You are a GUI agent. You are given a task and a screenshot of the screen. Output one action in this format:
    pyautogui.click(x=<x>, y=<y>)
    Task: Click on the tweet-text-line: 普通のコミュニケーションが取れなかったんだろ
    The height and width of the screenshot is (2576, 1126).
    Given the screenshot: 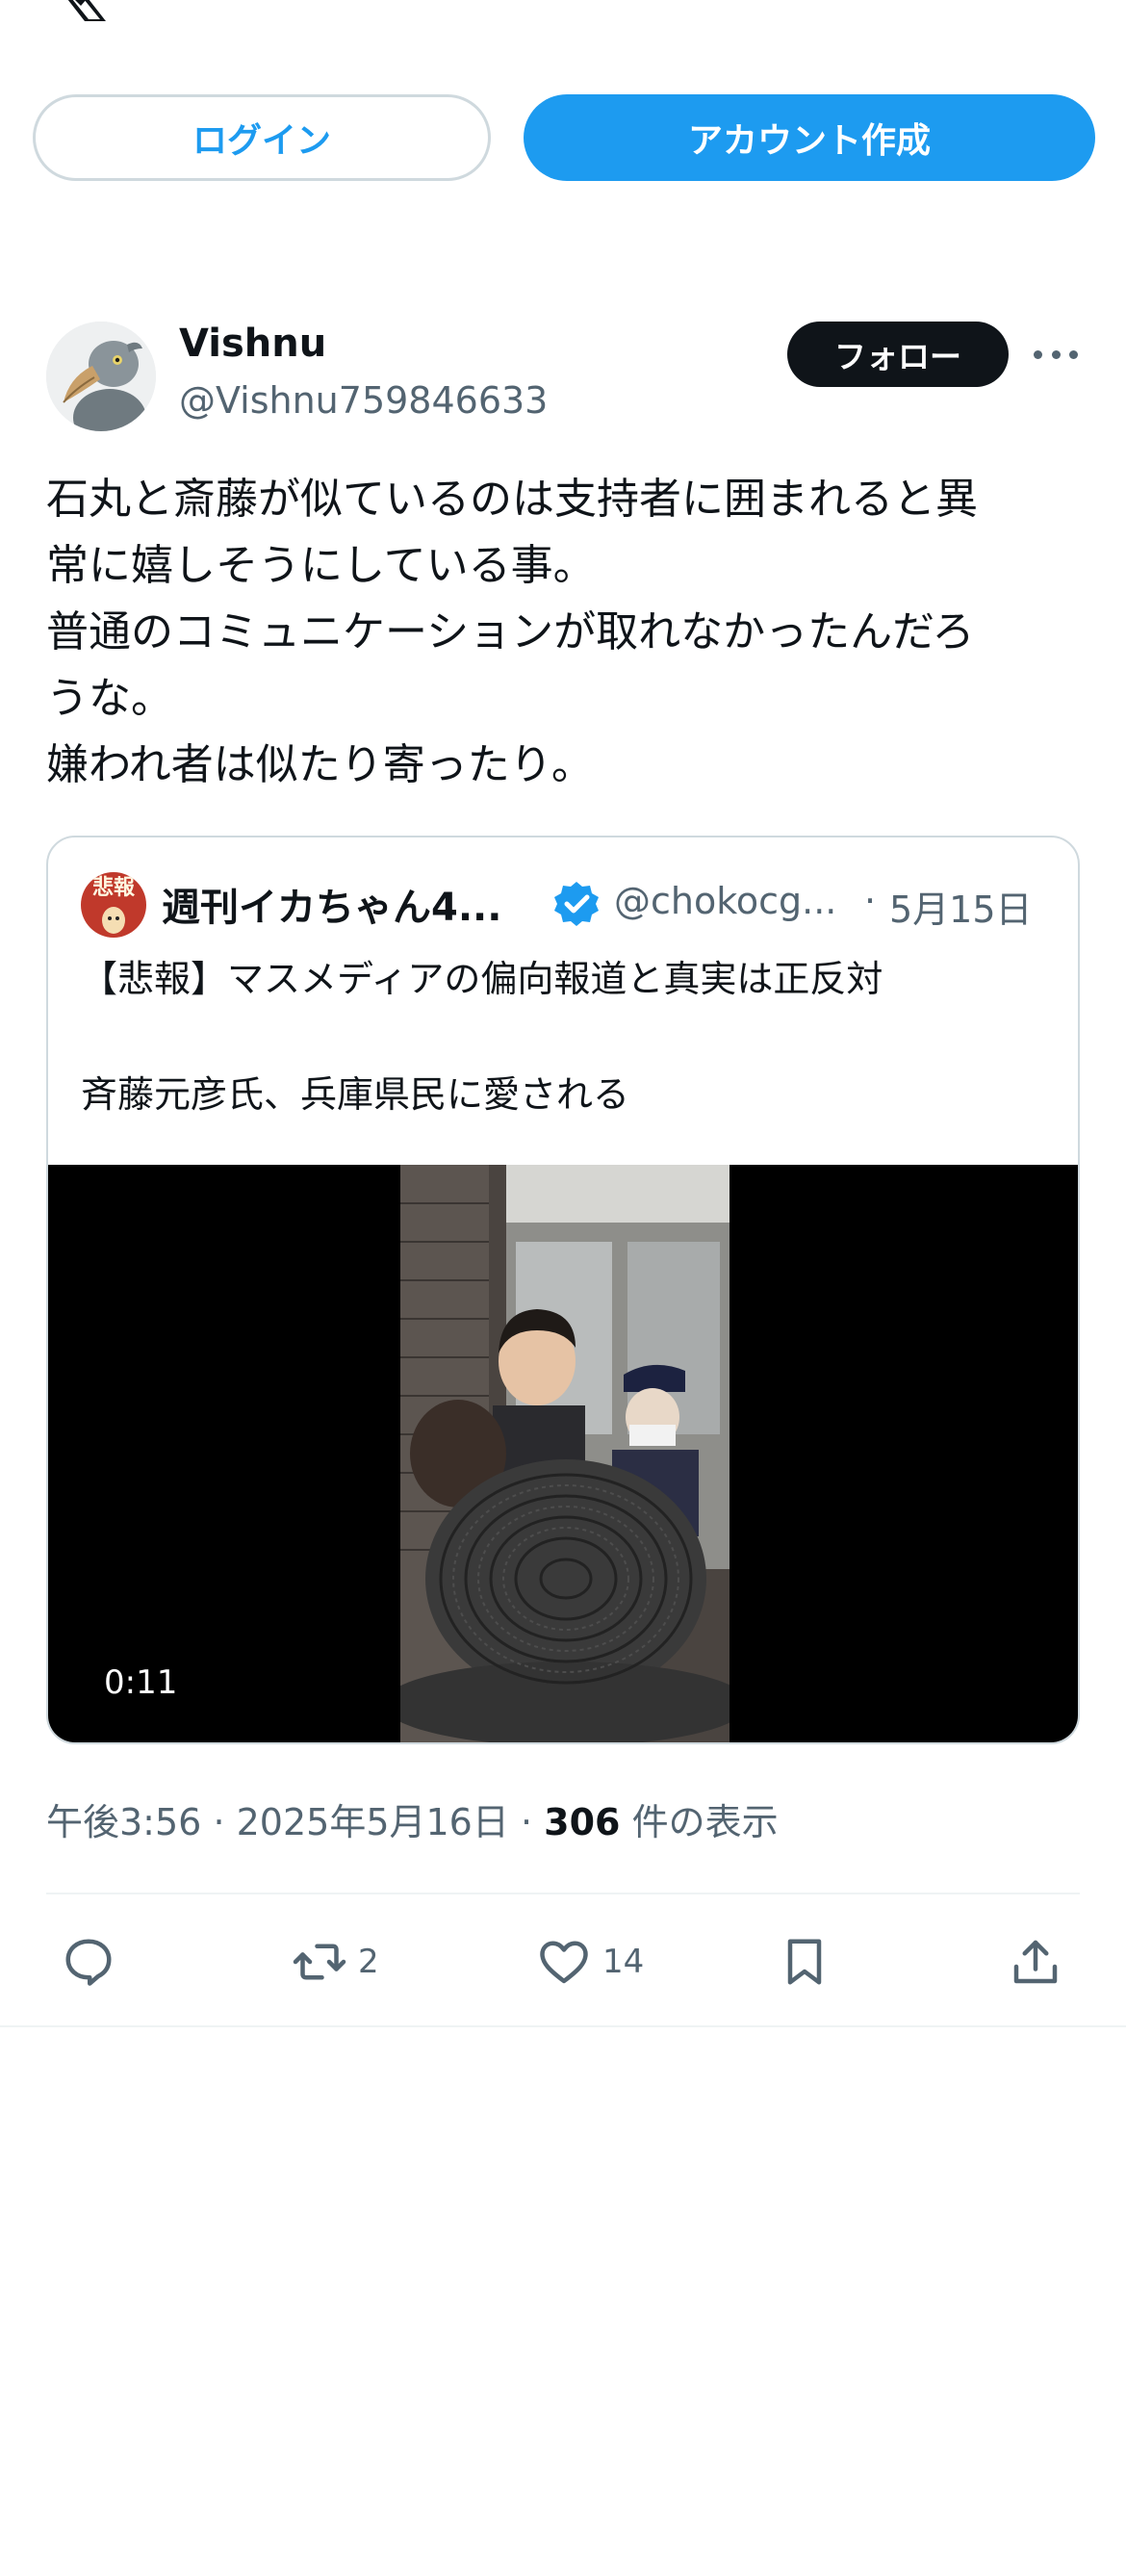 What is the action you would take?
    pyautogui.click(x=511, y=632)
    